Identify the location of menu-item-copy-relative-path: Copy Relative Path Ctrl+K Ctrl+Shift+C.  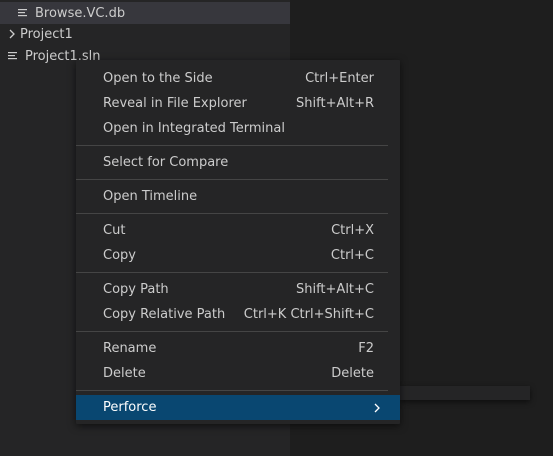
(232, 314).